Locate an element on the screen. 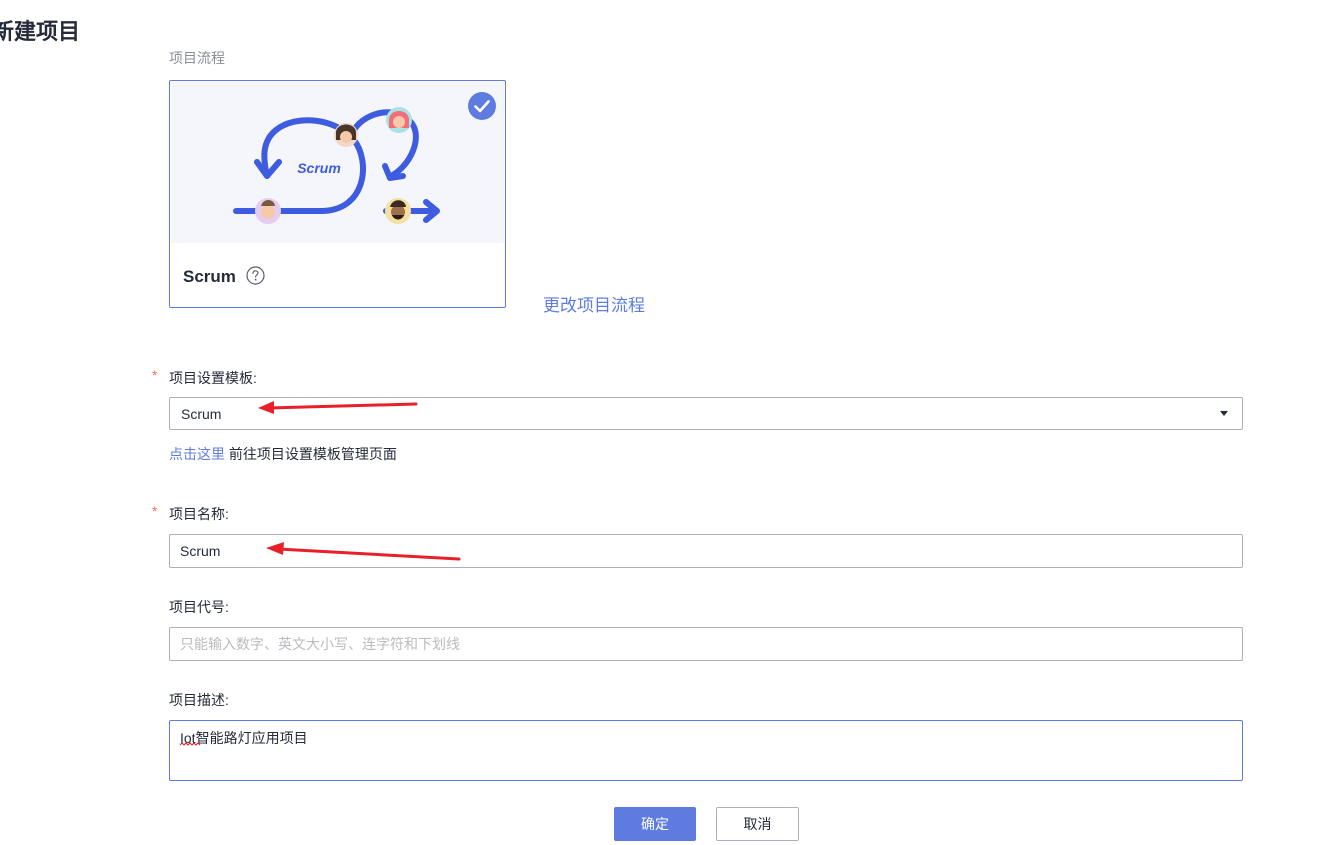 This screenshot has width=1338, height=845. template-hint: 点击这里 前往项目设置模板管理页面 is located at coordinates (283, 454).